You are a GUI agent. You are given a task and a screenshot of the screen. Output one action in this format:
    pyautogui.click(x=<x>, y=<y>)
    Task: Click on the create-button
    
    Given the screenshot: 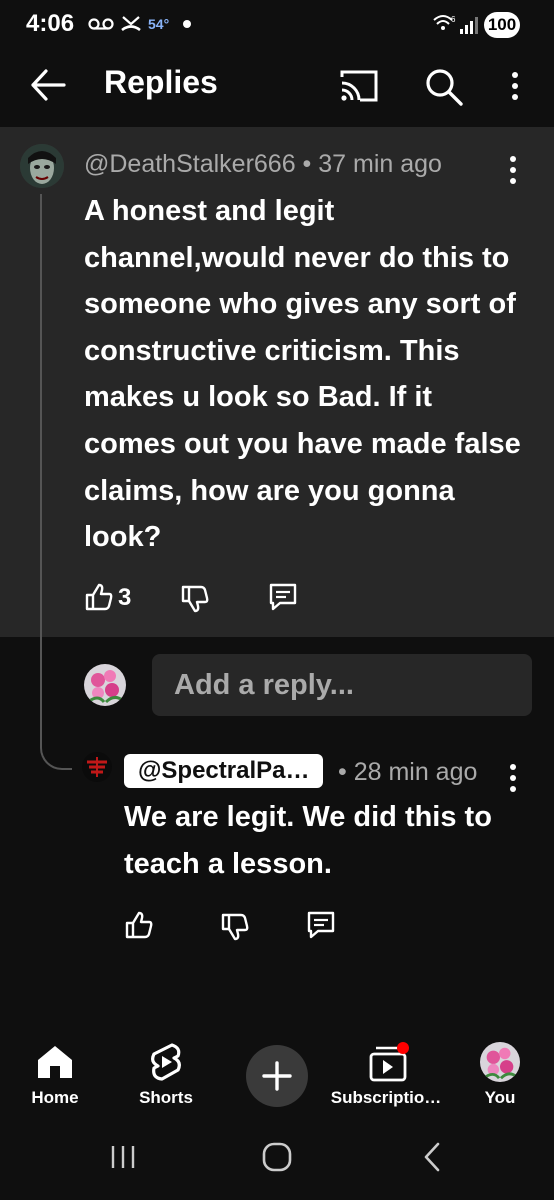 What is the action you would take?
    pyautogui.click(x=277, y=1076)
    